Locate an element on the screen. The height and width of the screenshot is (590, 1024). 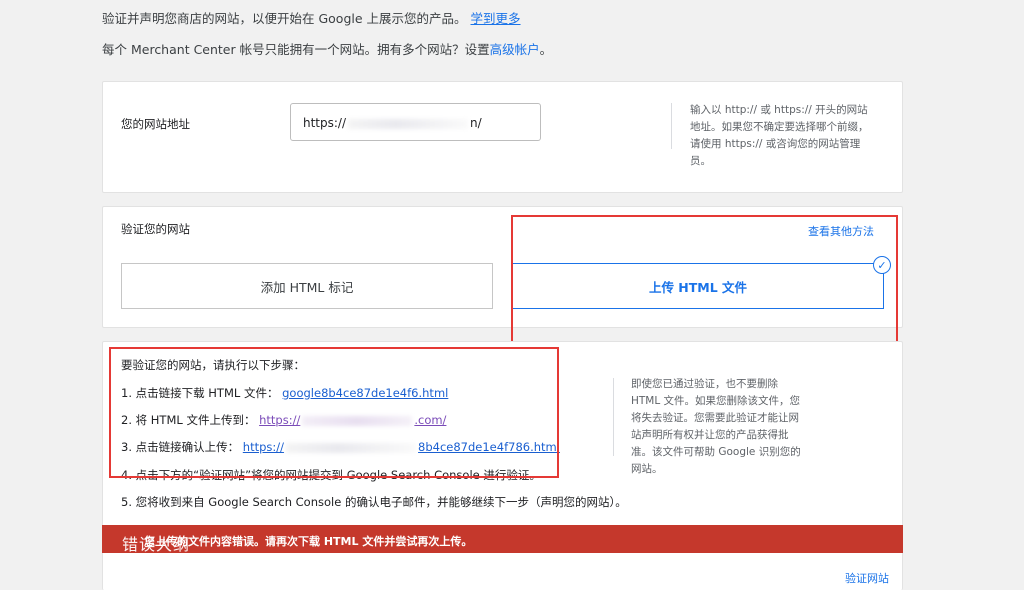
steps-divider is located at coordinates (613, 417).